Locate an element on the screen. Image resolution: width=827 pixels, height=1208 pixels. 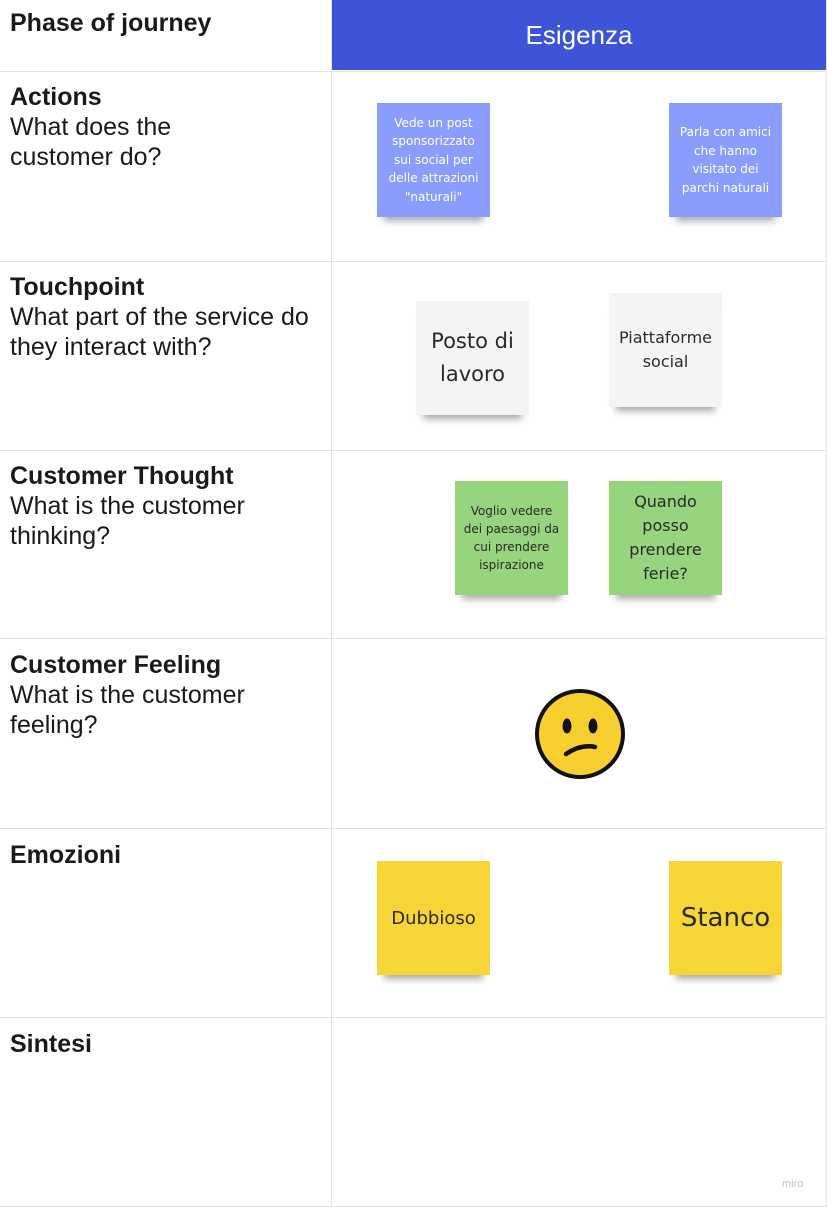
sticky-note-thought: Quando posso prendere ferie? is located at coordinates (665, 538).